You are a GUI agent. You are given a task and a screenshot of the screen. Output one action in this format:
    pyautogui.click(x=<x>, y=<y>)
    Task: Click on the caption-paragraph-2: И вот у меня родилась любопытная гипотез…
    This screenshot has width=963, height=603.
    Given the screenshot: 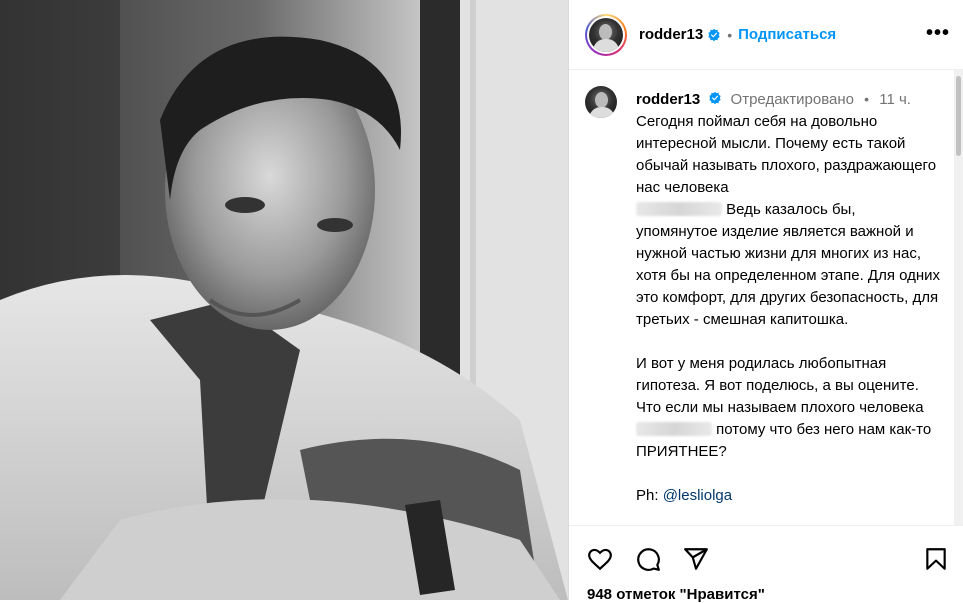 What is the action you would take?
    pyautogui.click(x=788, y=408)
    